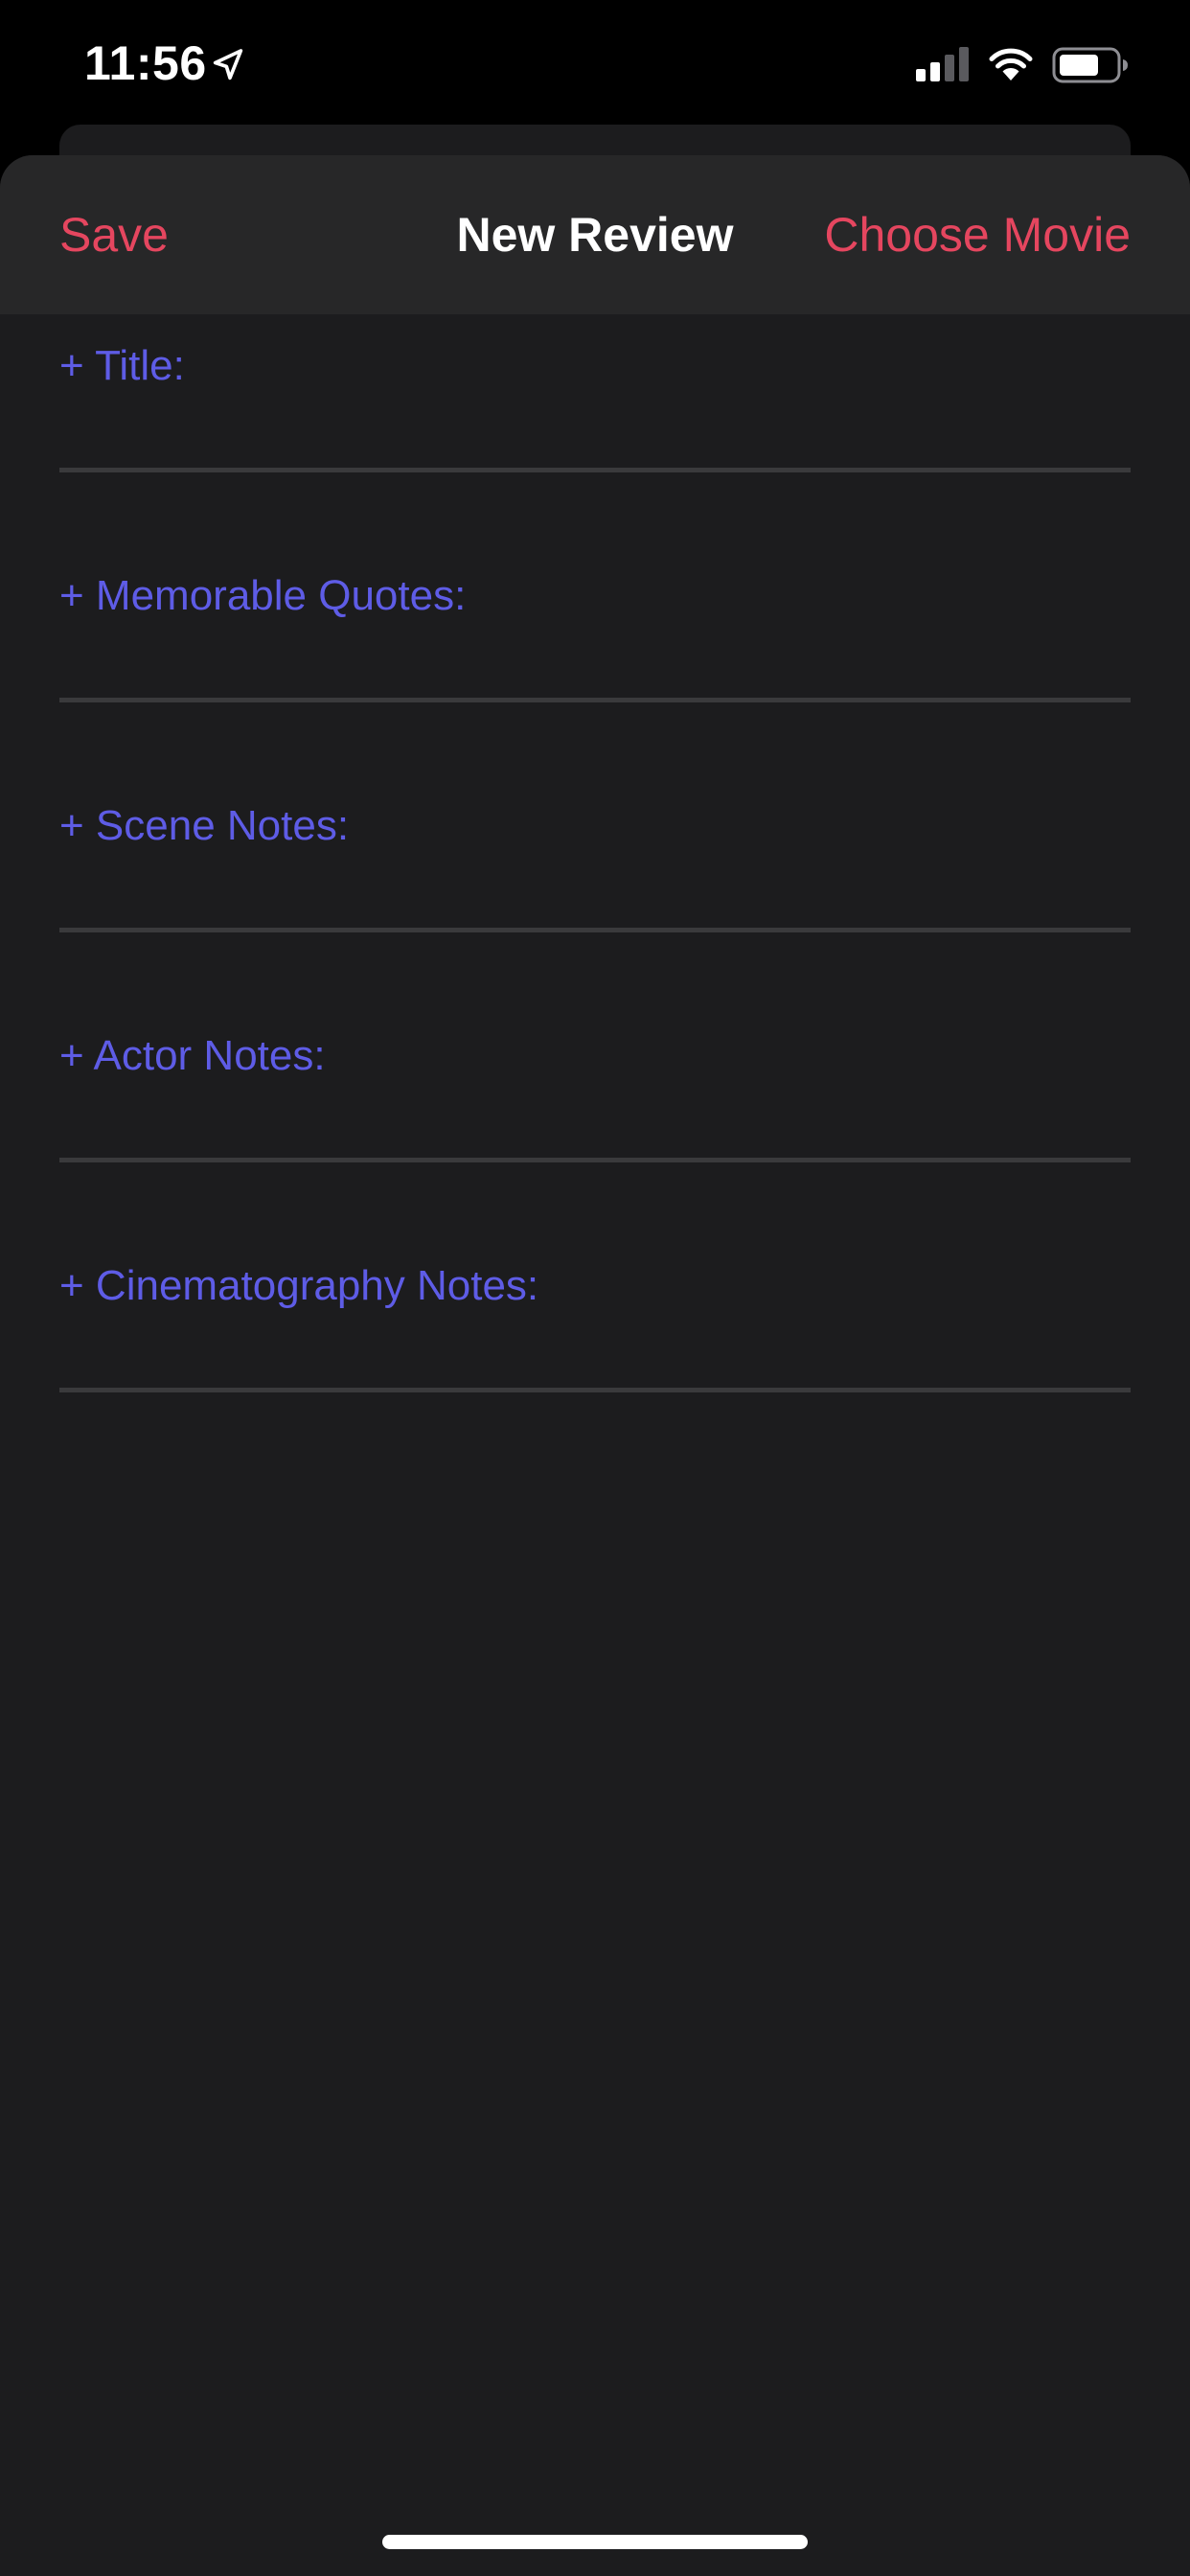  I want to click on actor-notes-field-underline, so click(595, 1160).